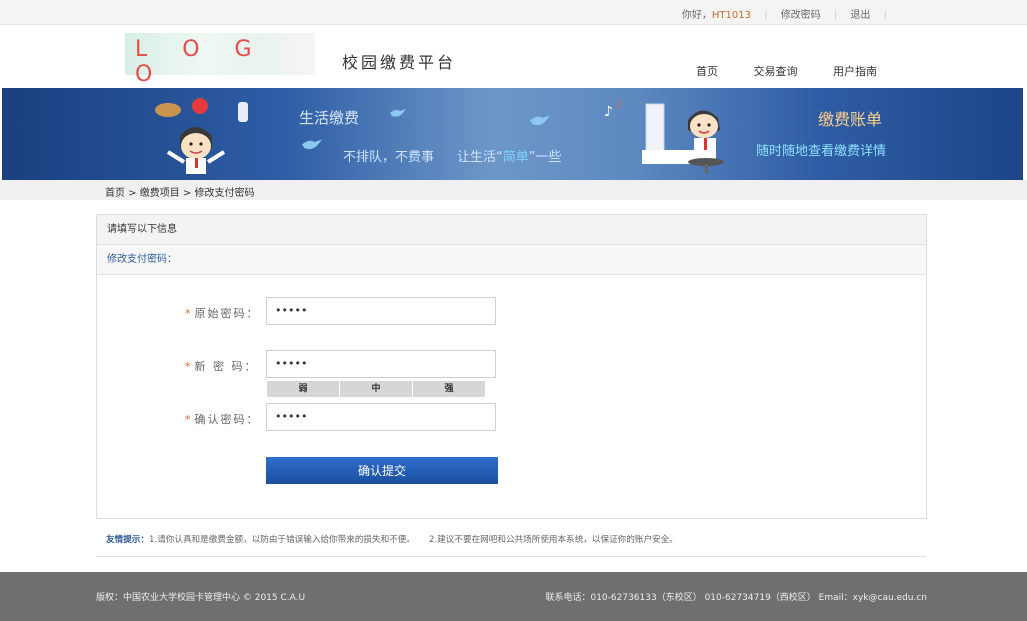 The image size is (1027, 621). I want to click on user-menu: 你好，HT1013 | 修改密码 | 退出 |, so click(789, 13).